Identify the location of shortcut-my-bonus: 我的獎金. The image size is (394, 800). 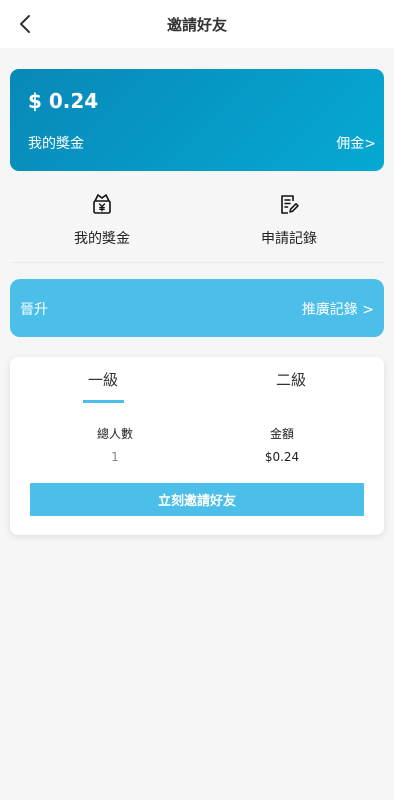
(102, 222).